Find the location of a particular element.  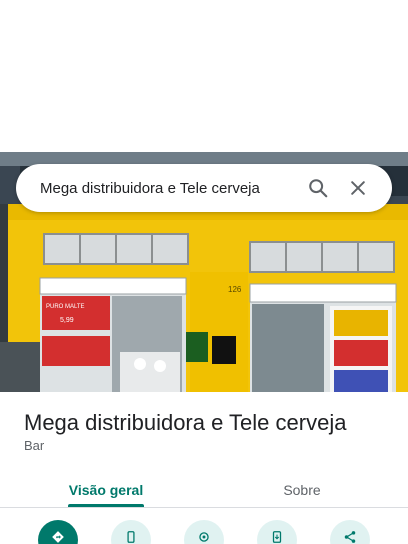

tab-bar: Visão geral Sobre is located at coordinates (204, 490).